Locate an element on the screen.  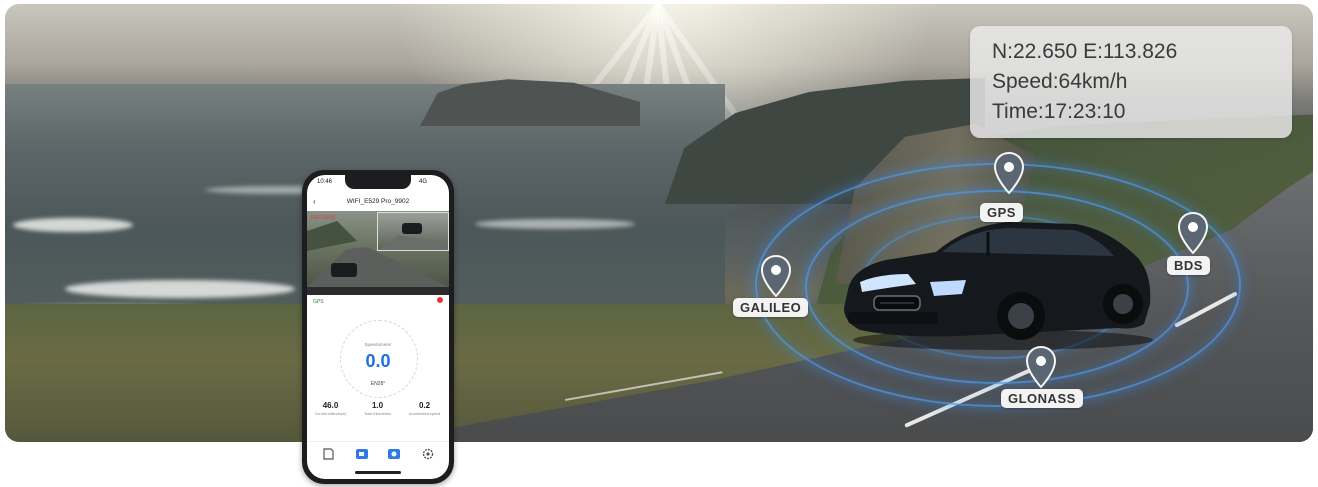
stat-label: Total Kilometers is located at coordinates (377, 414).